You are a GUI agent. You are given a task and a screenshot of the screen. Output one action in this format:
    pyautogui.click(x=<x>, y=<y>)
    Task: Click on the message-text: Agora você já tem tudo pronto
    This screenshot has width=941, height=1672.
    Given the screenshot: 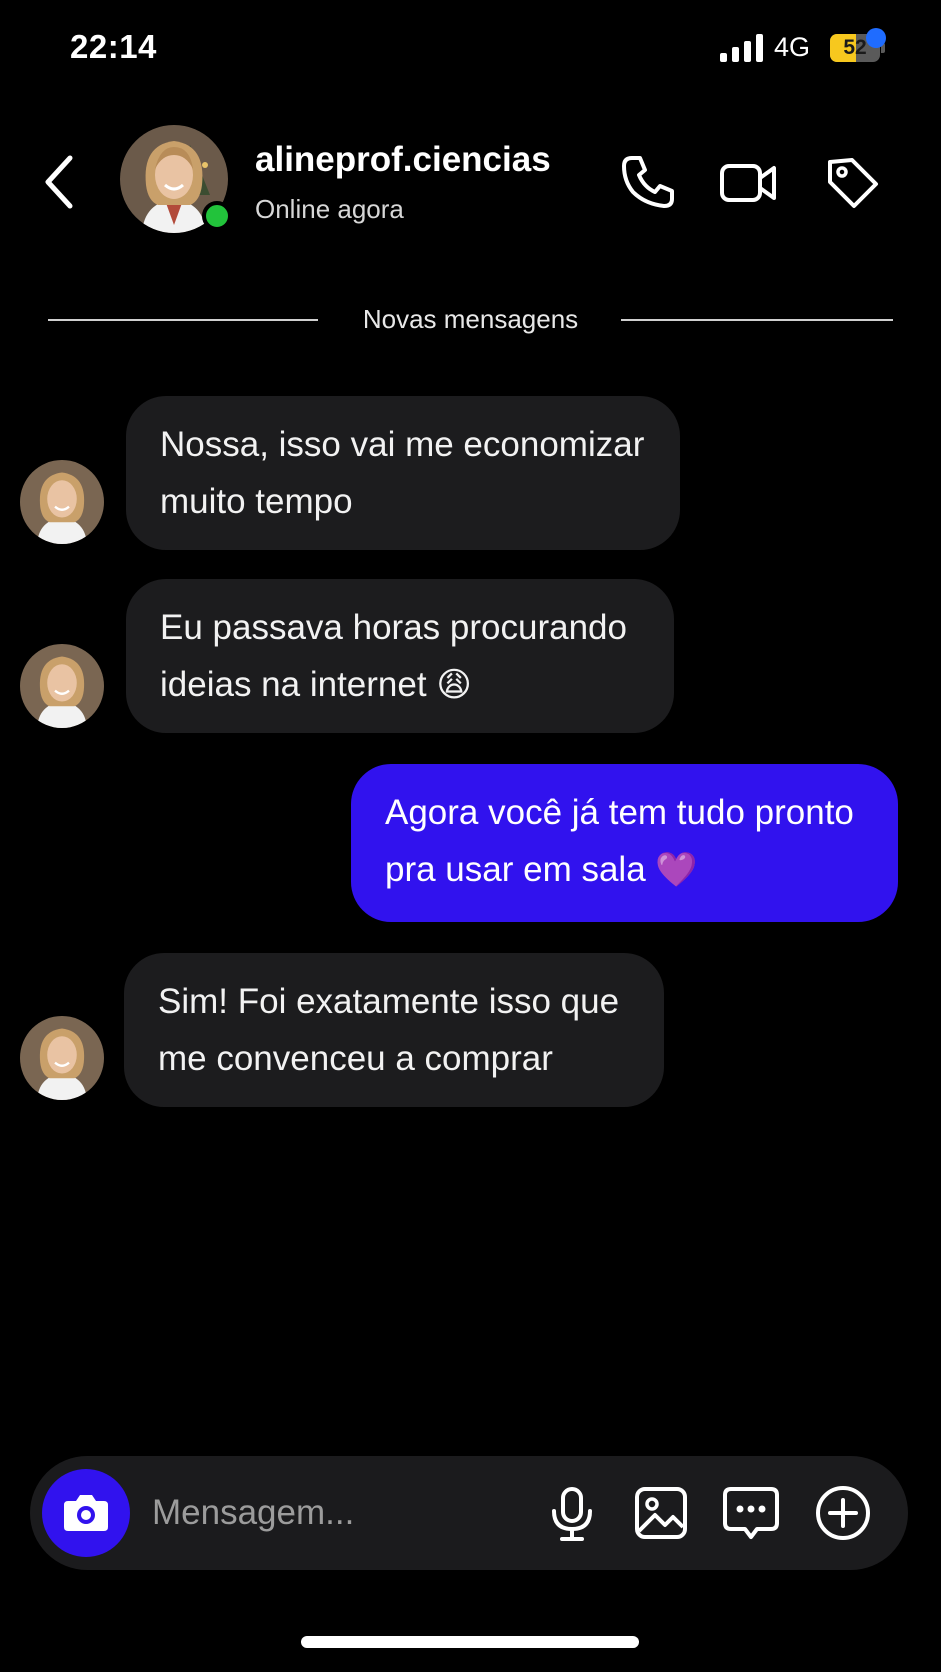 What is the action you would take?
    pyautogui.click(x=619, y=812)
    